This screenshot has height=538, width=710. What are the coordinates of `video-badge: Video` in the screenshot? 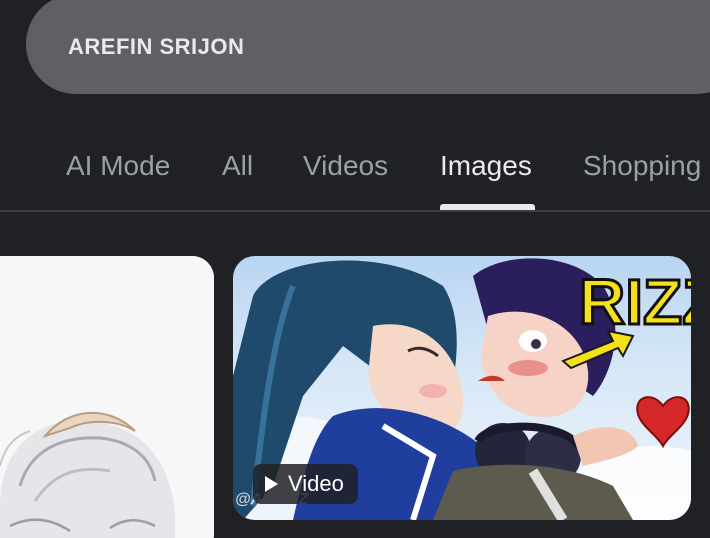 It's located at (305, 484).